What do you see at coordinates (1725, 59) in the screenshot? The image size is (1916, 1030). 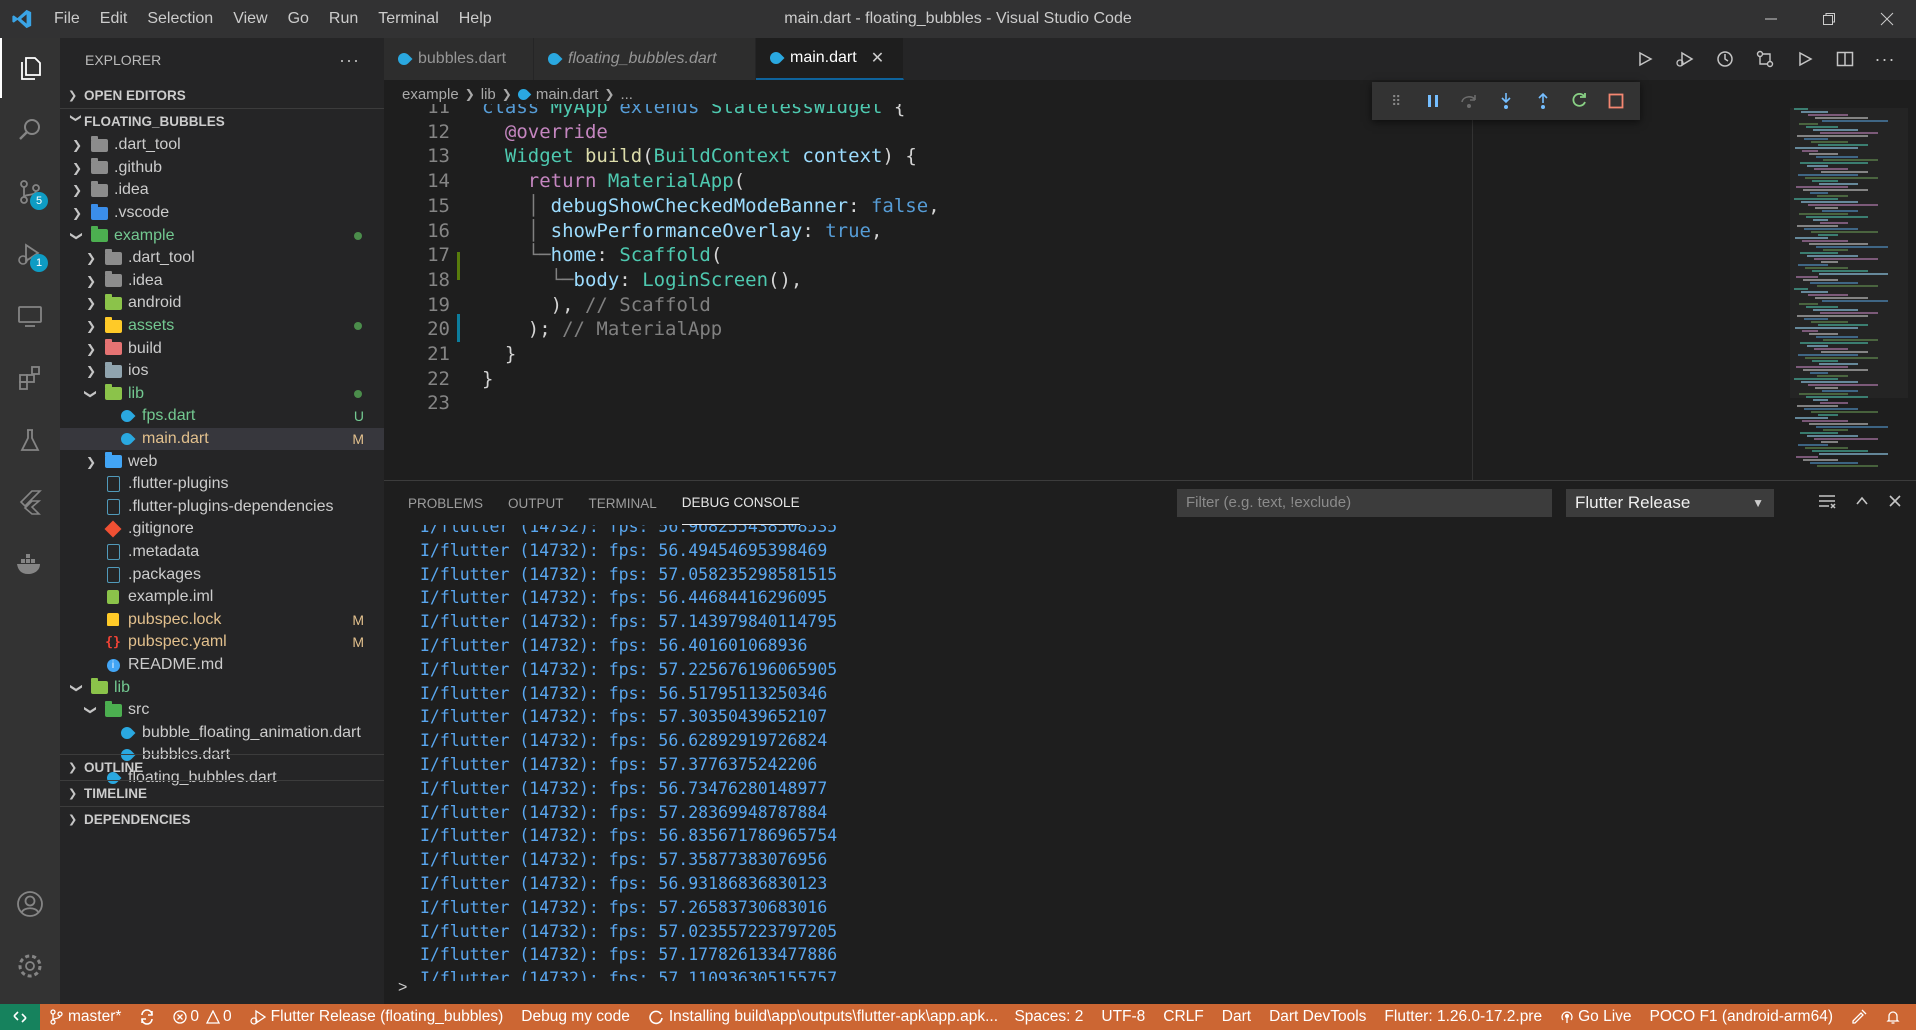 I see `history-icon` at bounding box center [1725, 59].